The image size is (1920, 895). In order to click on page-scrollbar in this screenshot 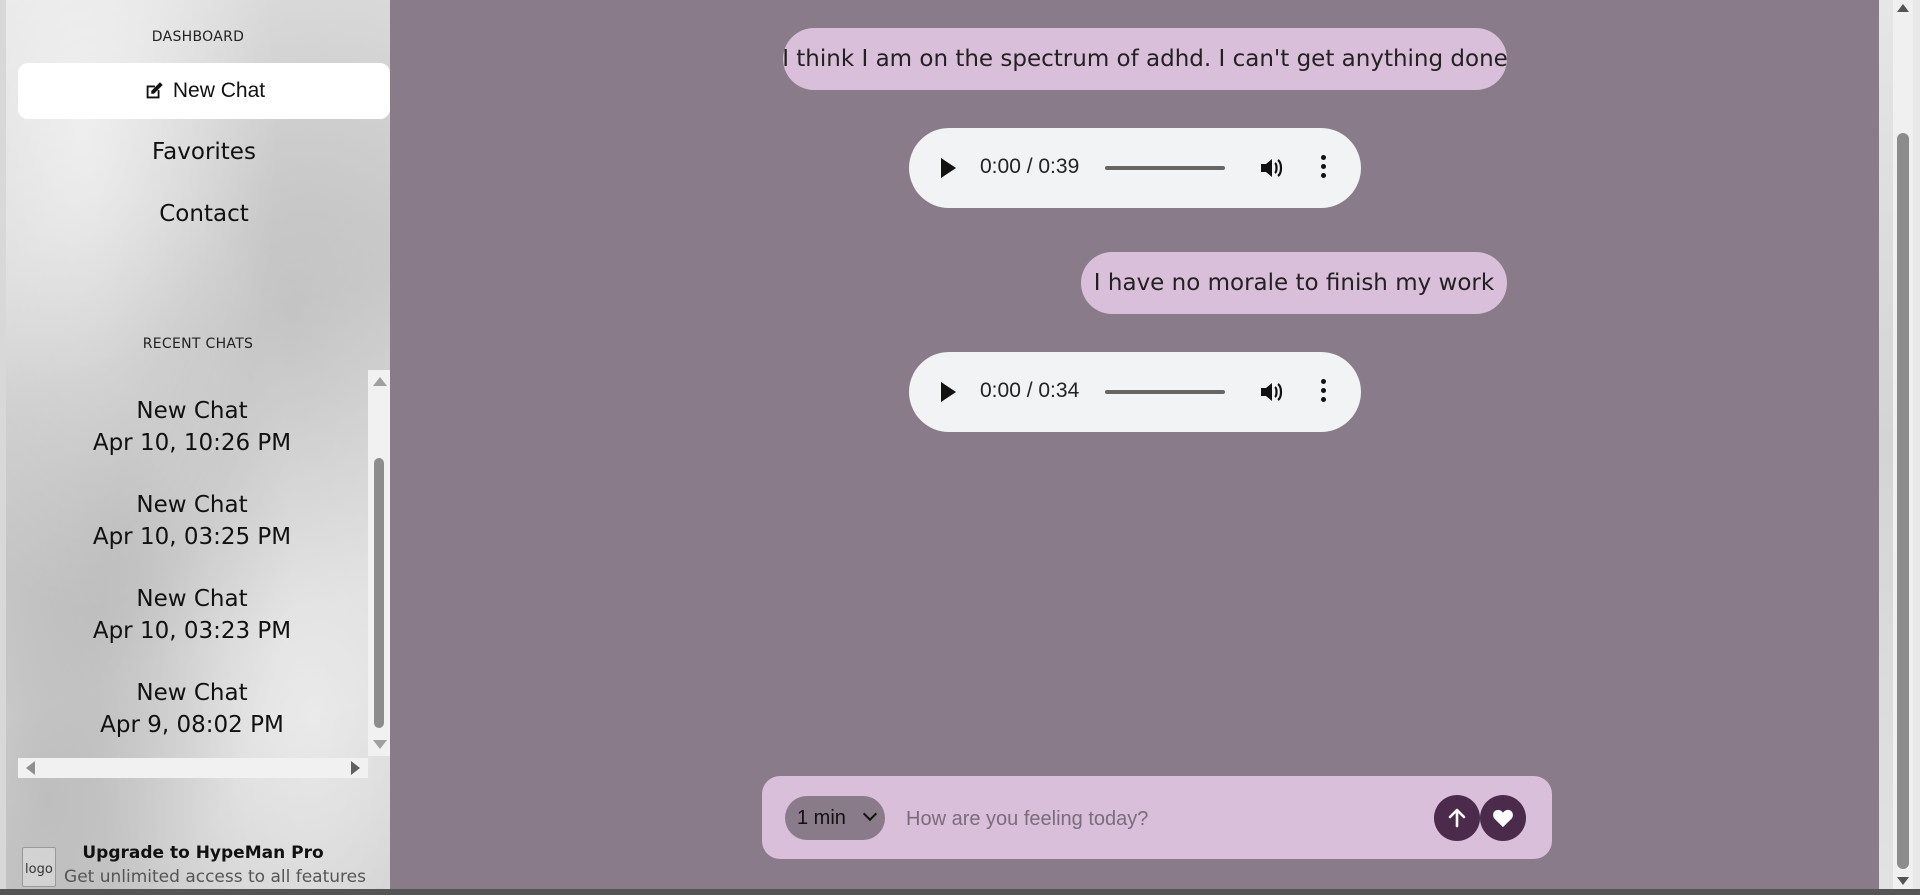, I will do `click(1903, 444)`.